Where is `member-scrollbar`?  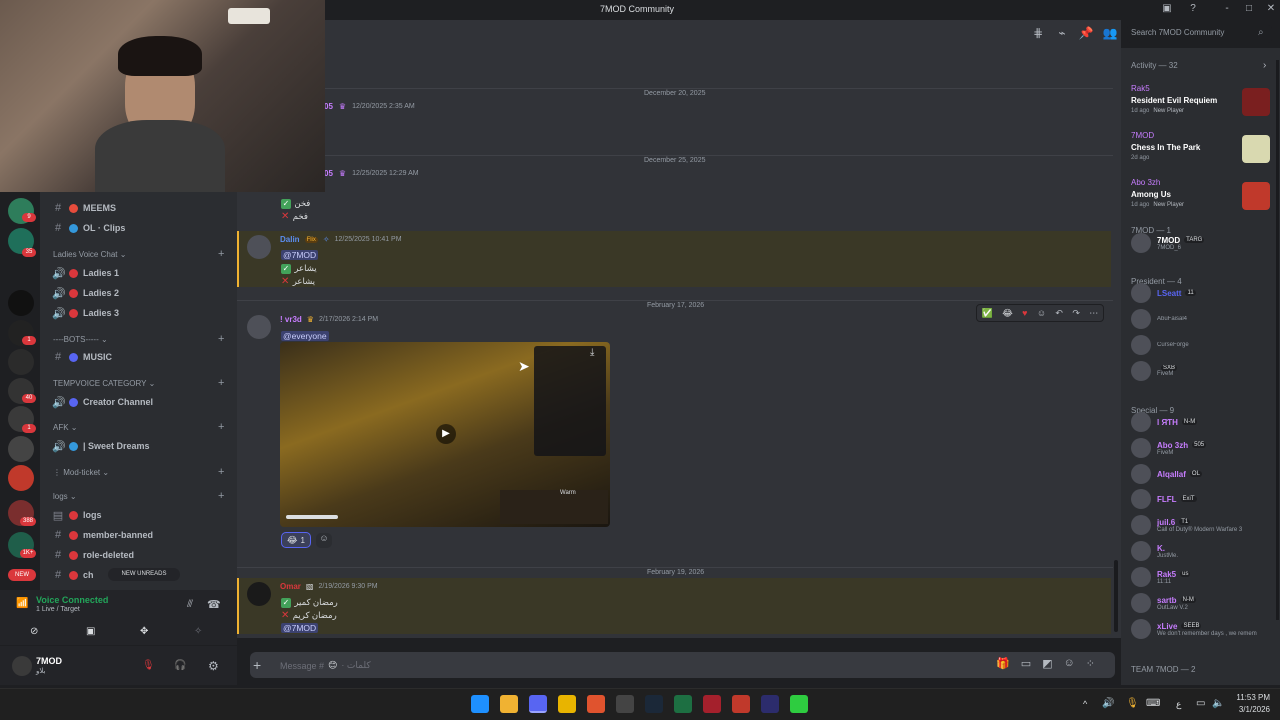
member-scrollbar is located at coordinates (1277, 340).